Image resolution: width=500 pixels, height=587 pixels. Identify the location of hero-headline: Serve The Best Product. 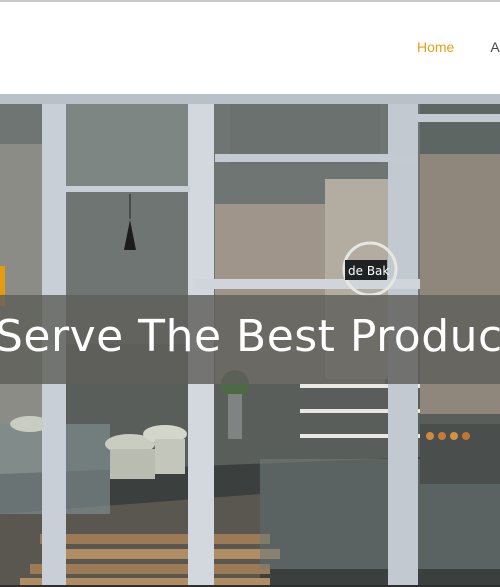
(250, 336).